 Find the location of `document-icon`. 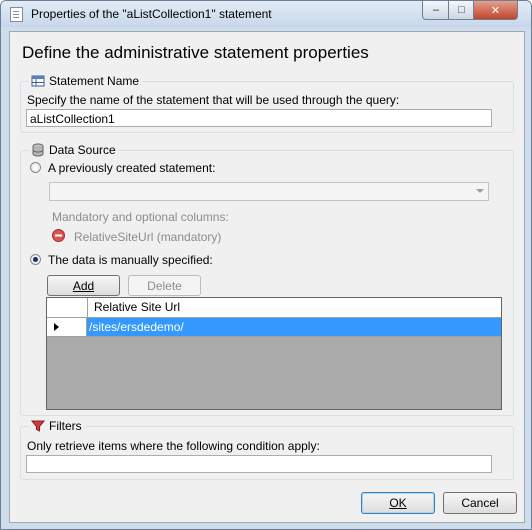

document-icon is located at coordinates (16, 14).